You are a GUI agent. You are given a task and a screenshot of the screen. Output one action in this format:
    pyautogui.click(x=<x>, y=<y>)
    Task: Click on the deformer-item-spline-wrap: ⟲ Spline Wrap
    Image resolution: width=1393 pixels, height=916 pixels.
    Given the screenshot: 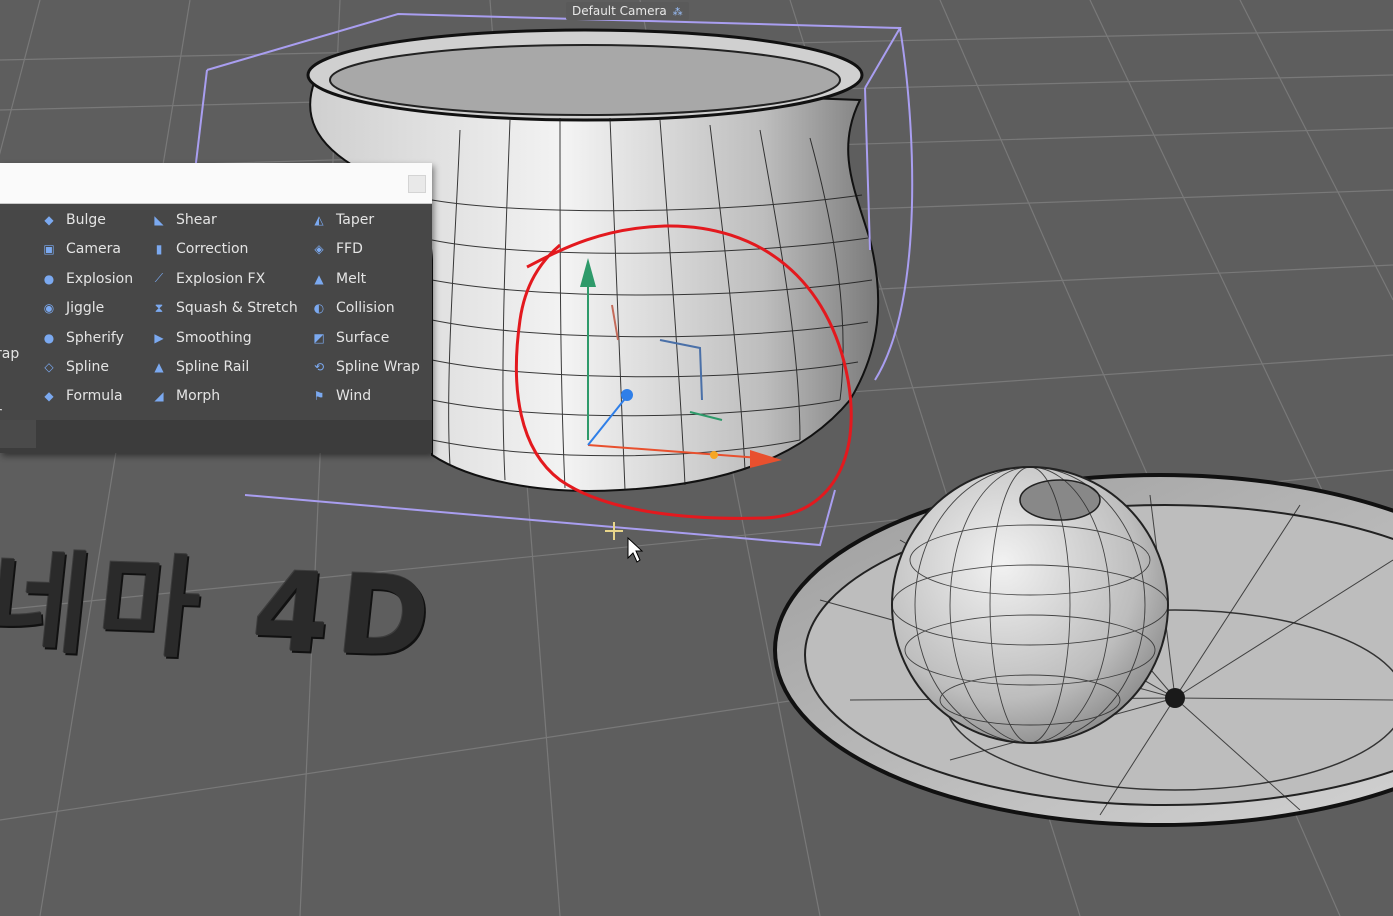 What is the action you would take?
    pyautogui.click(x=364, y=367)
    